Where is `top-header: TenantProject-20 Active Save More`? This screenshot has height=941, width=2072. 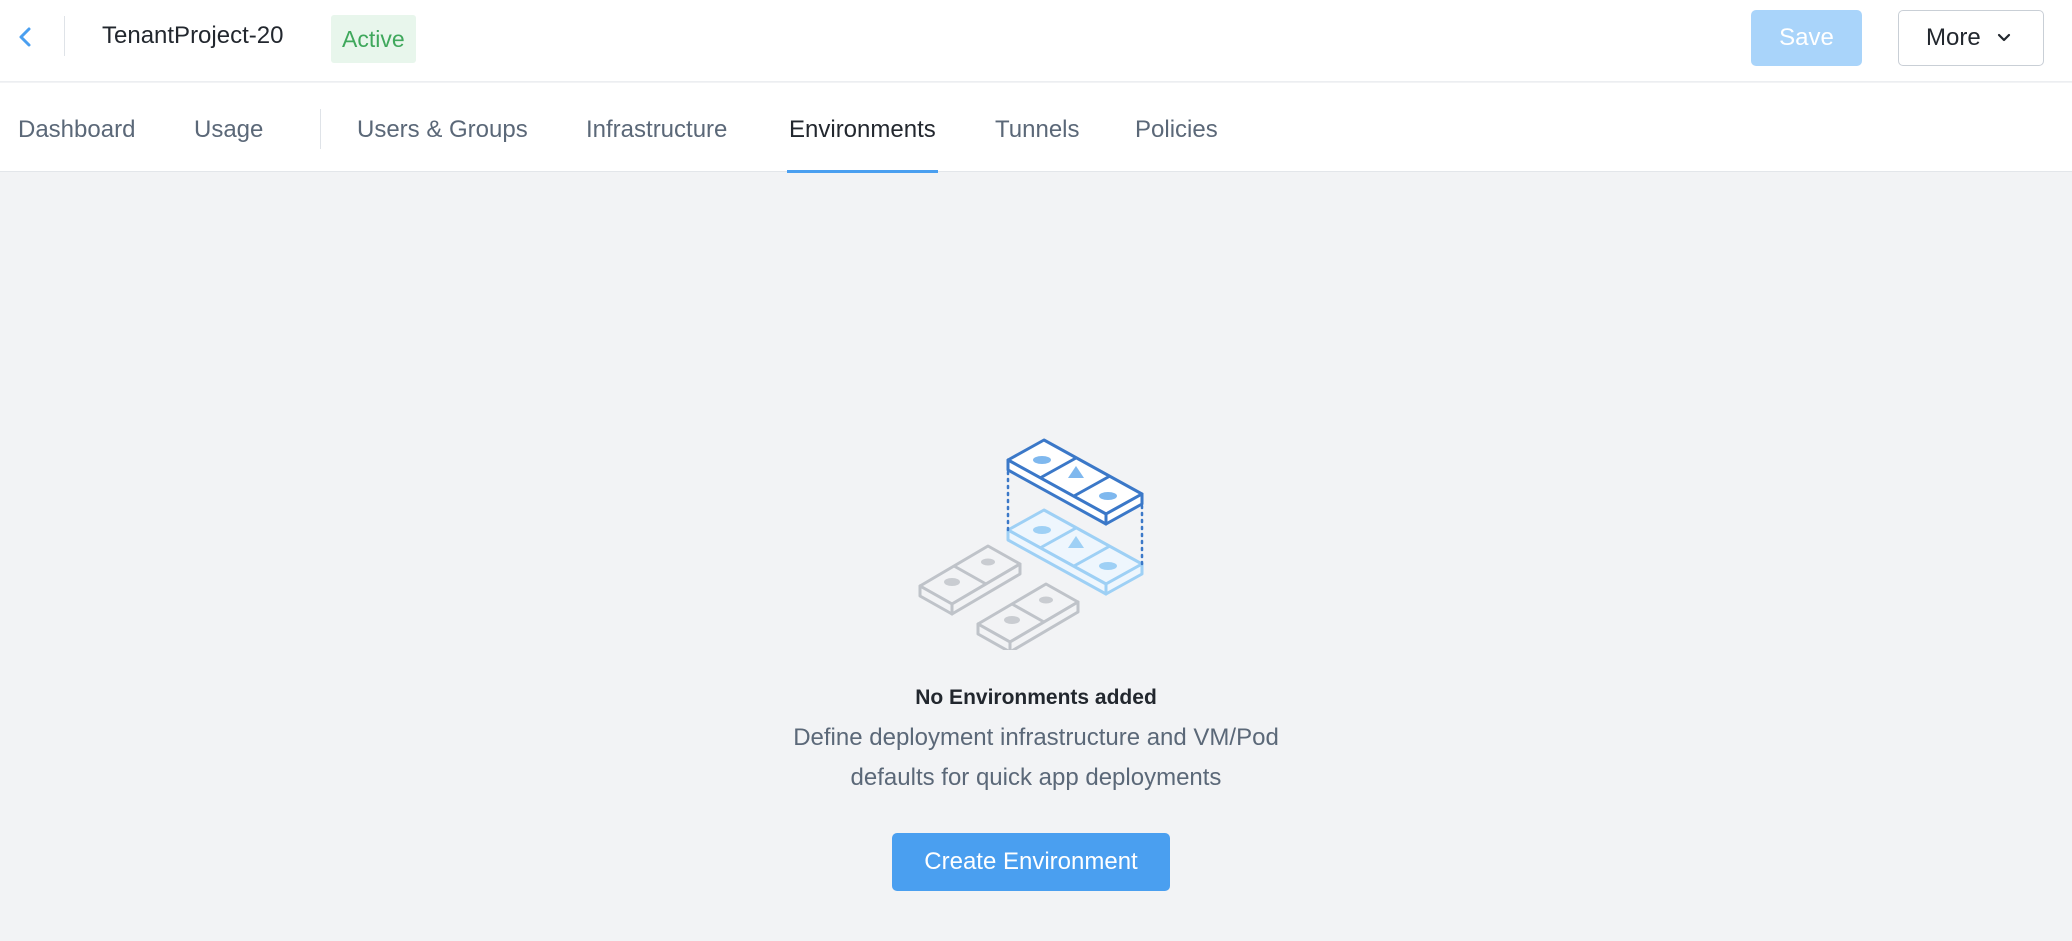
top-header: TenantProject-20 Active Save More is located at coordinates (1036, 41).